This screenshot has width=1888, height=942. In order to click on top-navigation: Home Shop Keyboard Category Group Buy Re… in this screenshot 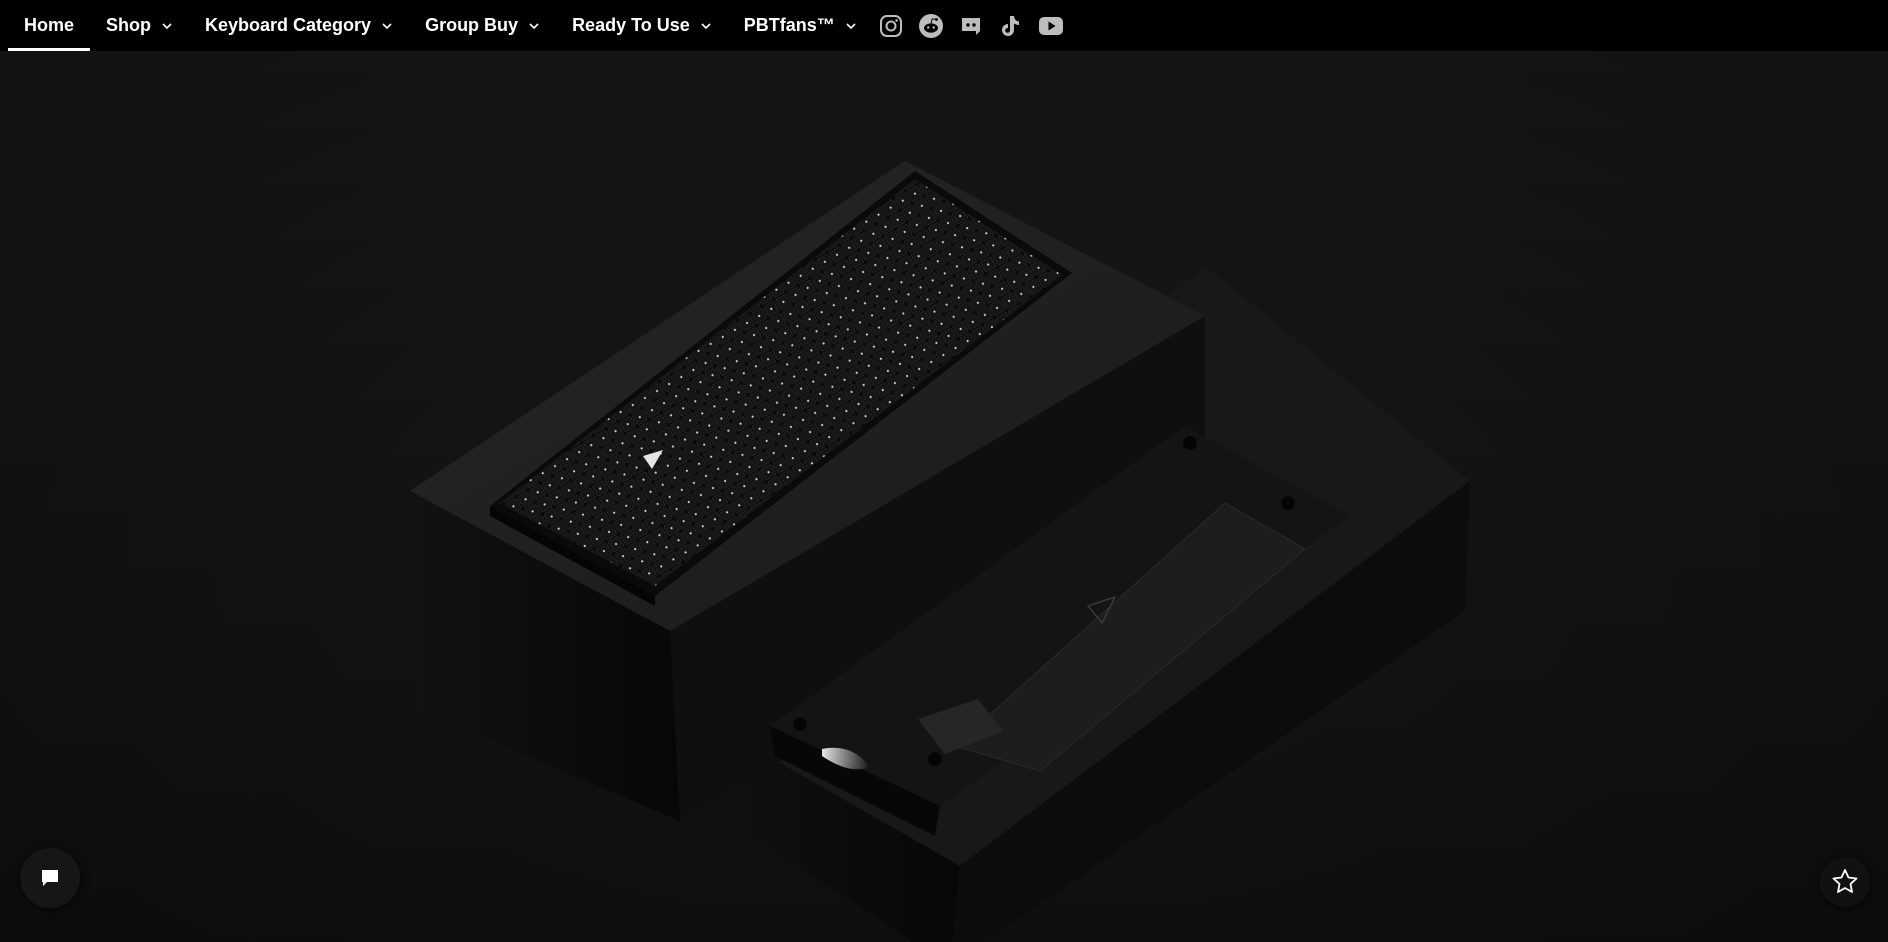, I will do `click(944, 25)`.